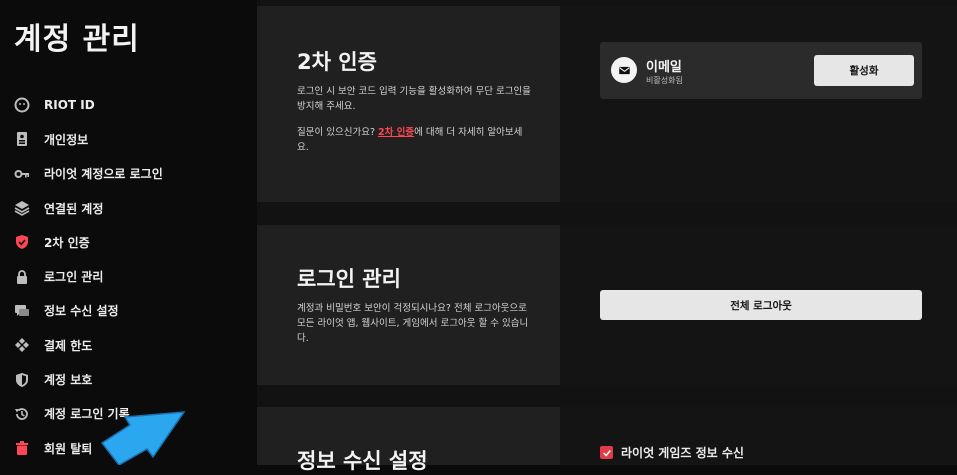 The image size is (957, 475). What do you see at coordinates (69, 105) in the screenshot?
I see `sidebar-item-label: RIOT ID` at bounding box center [69, 105].